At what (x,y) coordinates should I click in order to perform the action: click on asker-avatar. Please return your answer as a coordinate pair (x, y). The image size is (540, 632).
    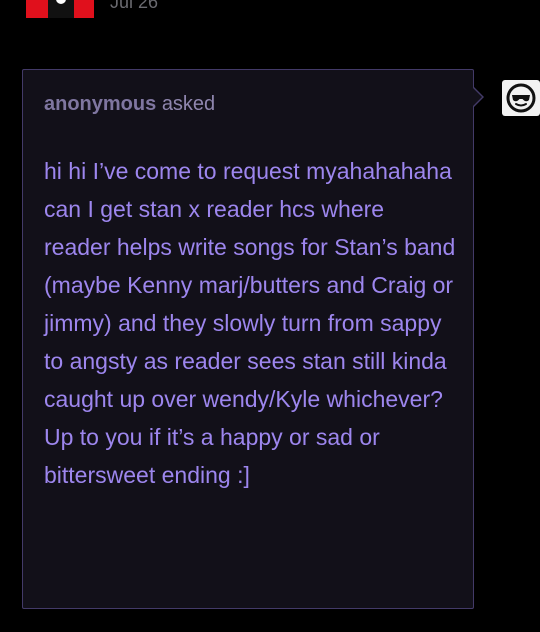
    Looking at the image, I should click on (521, 98).